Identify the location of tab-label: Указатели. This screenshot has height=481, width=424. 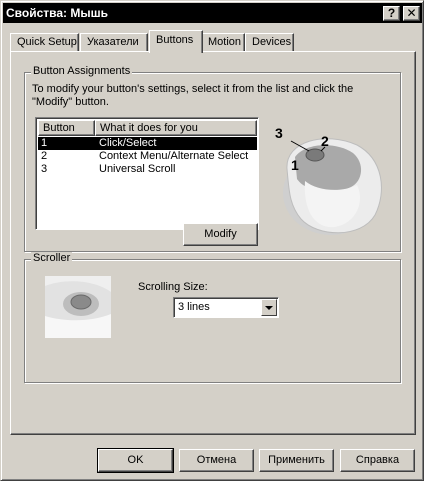
(113, 42).